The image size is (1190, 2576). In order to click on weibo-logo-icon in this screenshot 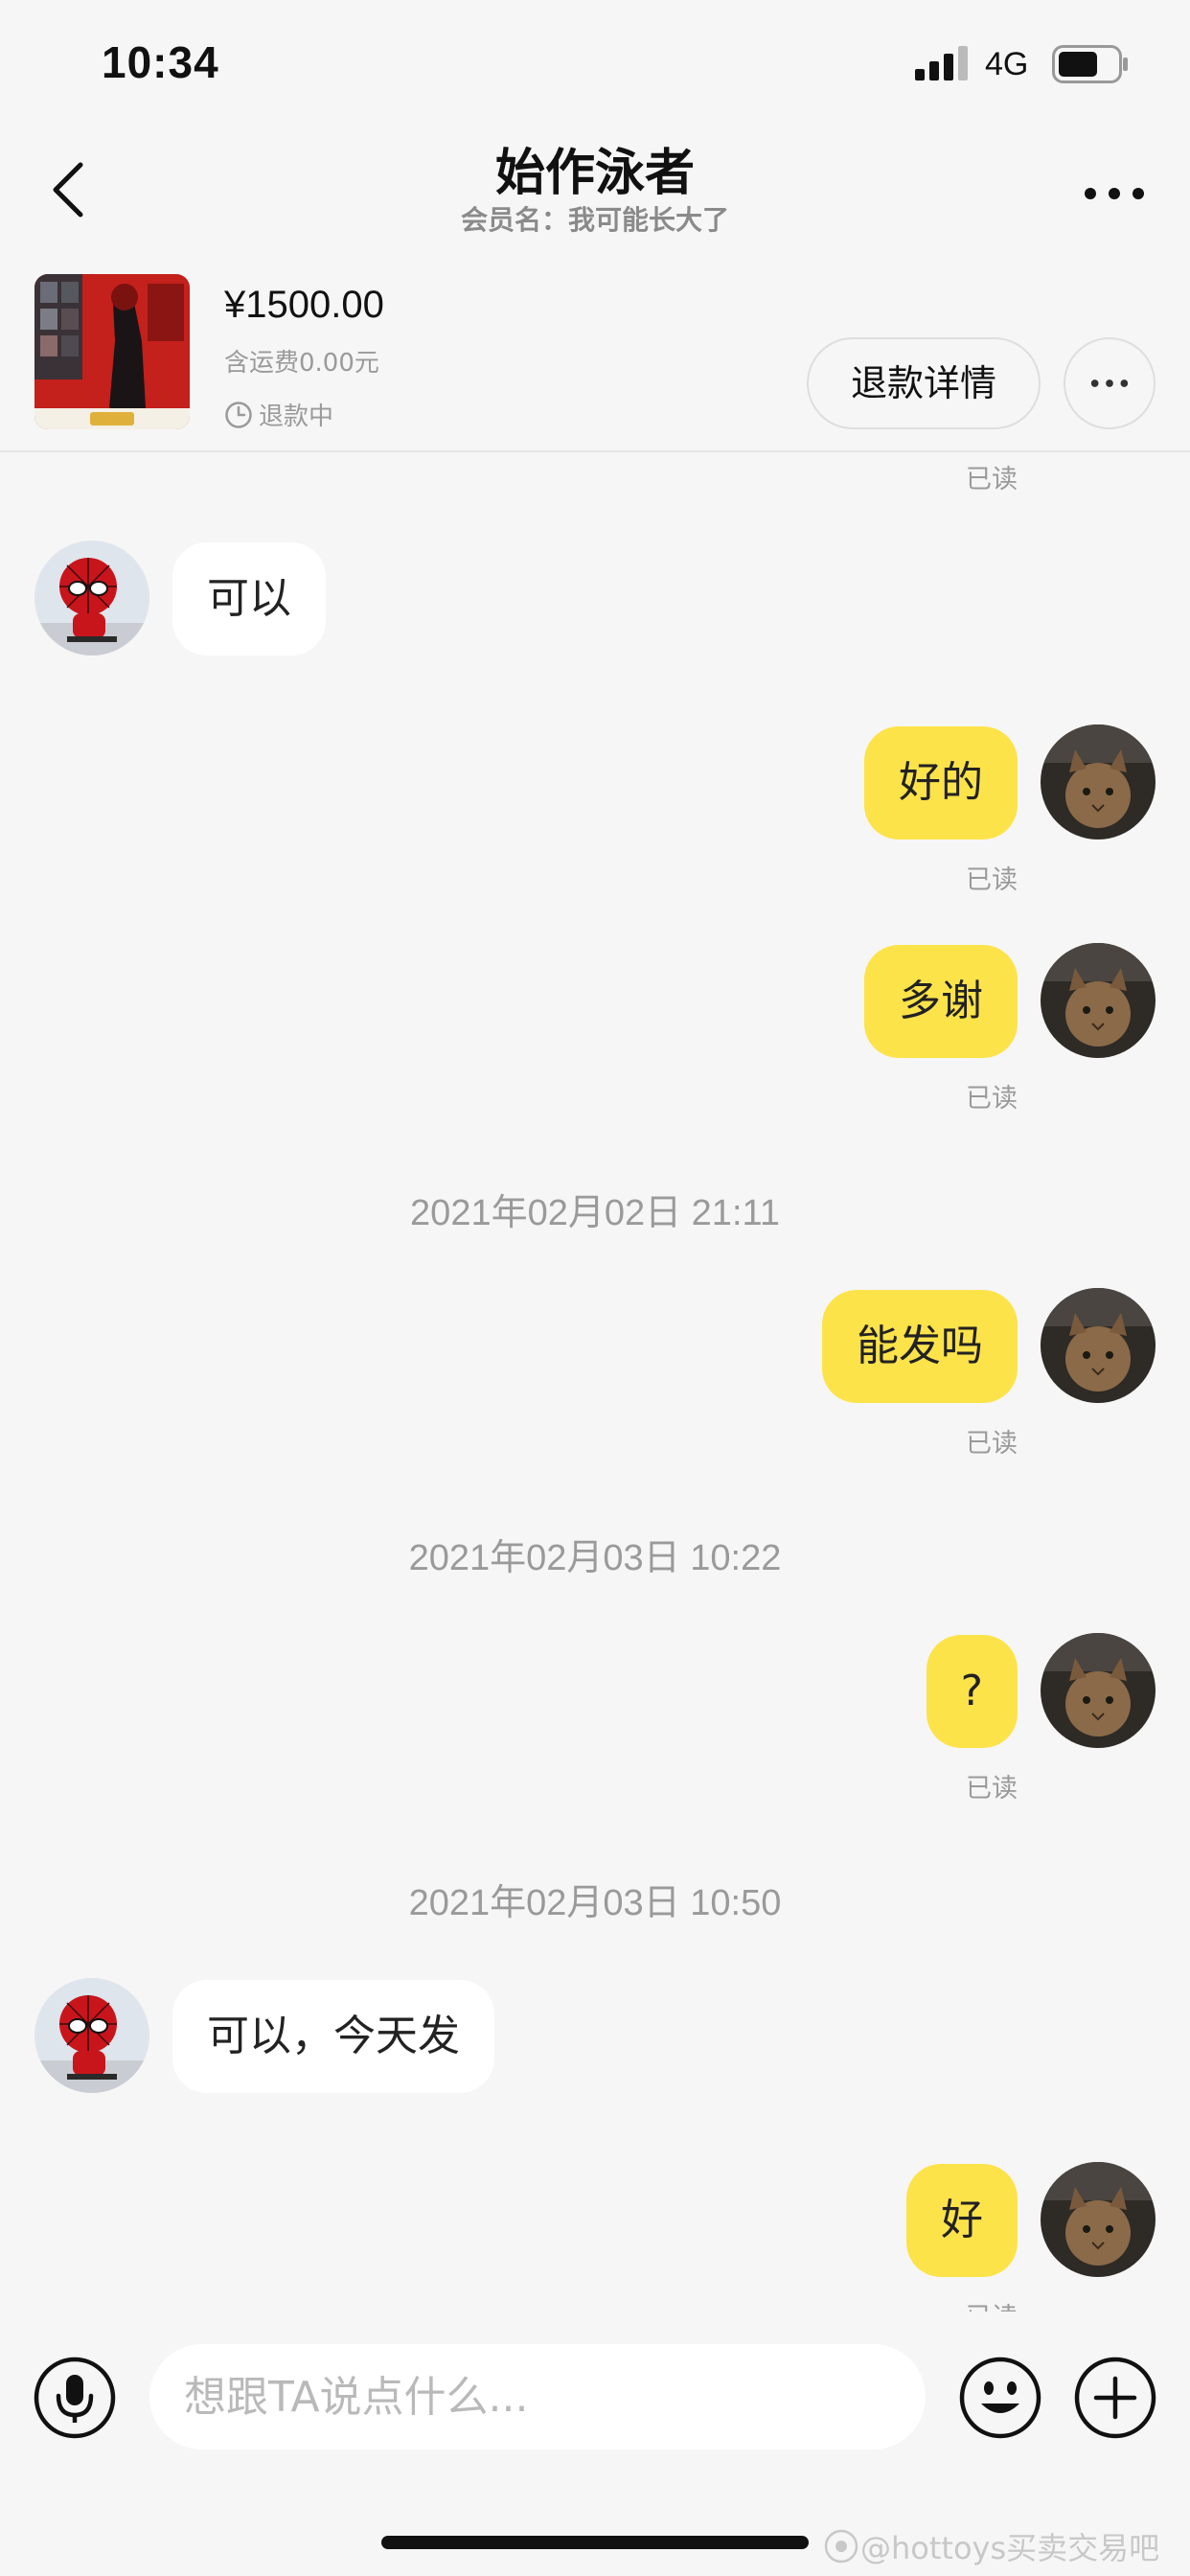, I will do `click(841, 2546)`.